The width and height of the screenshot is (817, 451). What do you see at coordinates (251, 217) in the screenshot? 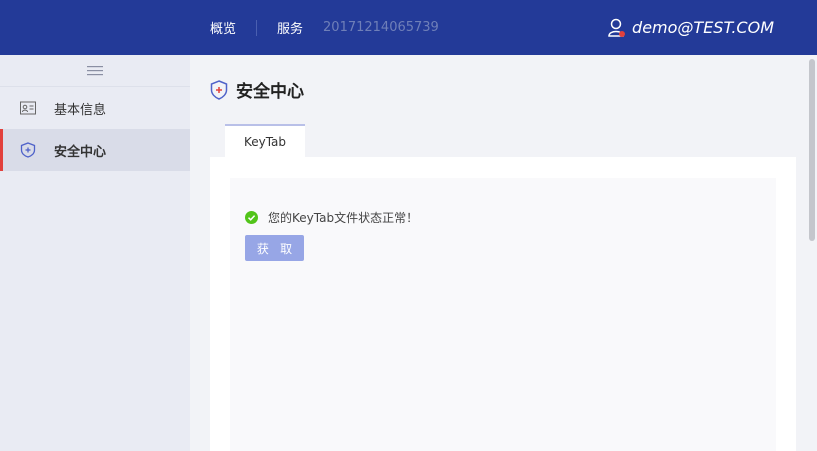
I see `check-circle-icon` at bounding box center [251, 217].